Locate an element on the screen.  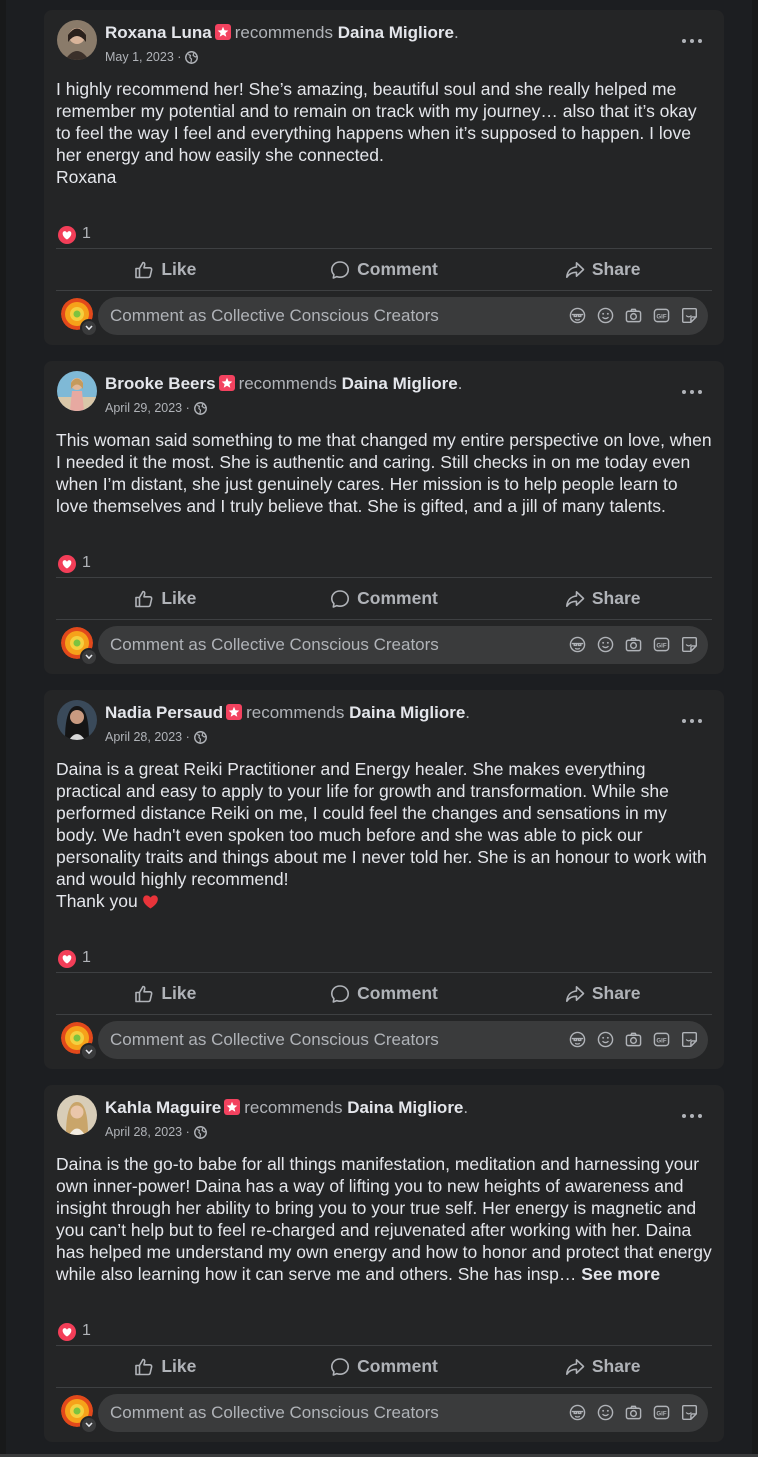
author-name: Nadia Persaud is located at coordinates (164, 712).